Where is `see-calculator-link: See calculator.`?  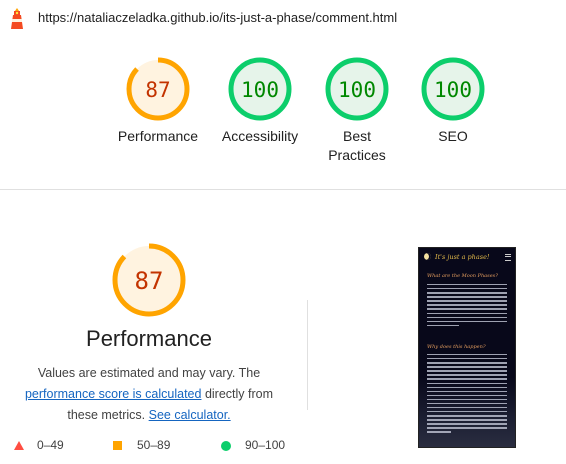 see-calculator-link: See calculator. is located at coordinates (190, 415).